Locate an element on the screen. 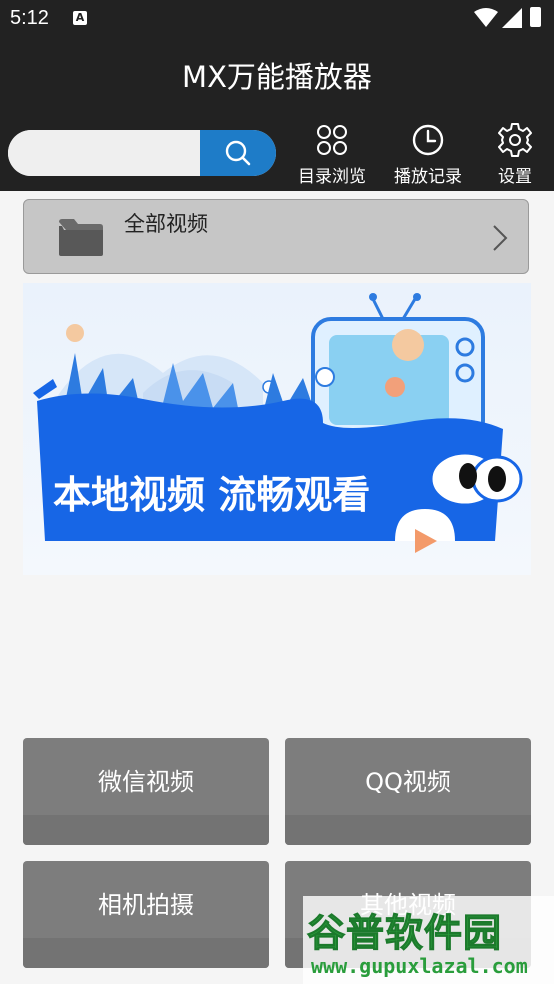  grid-icon is located at coordinates (332, 140).